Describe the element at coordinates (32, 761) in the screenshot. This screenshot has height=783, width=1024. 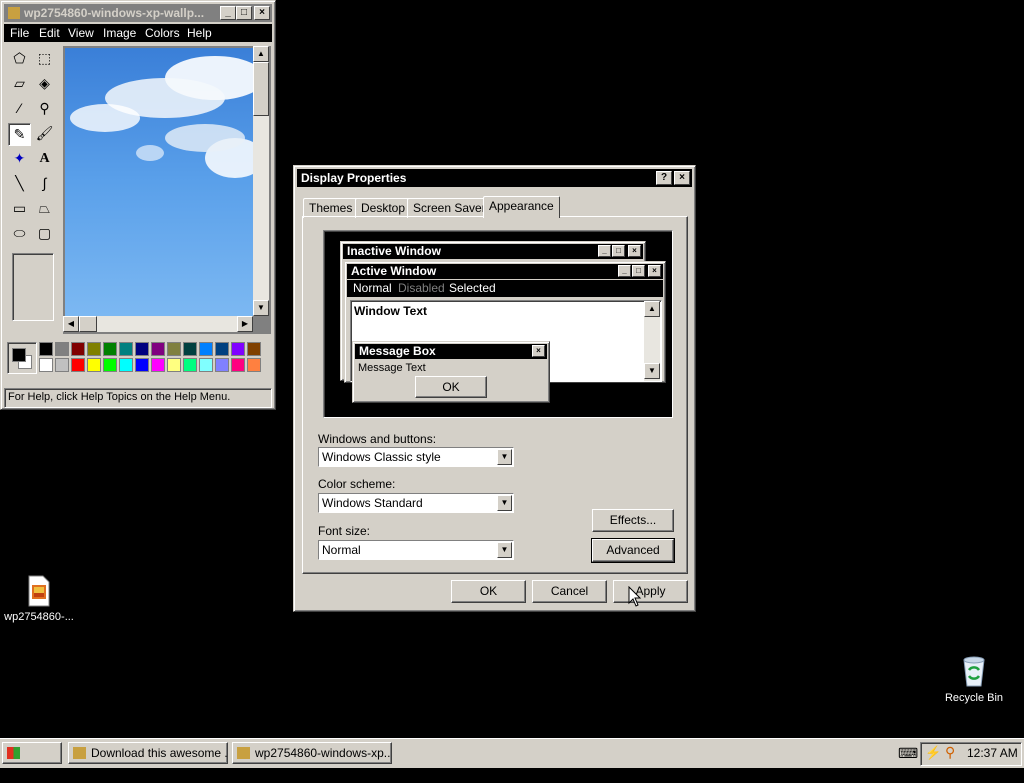
I see `start-button: FOUDA` at that location.